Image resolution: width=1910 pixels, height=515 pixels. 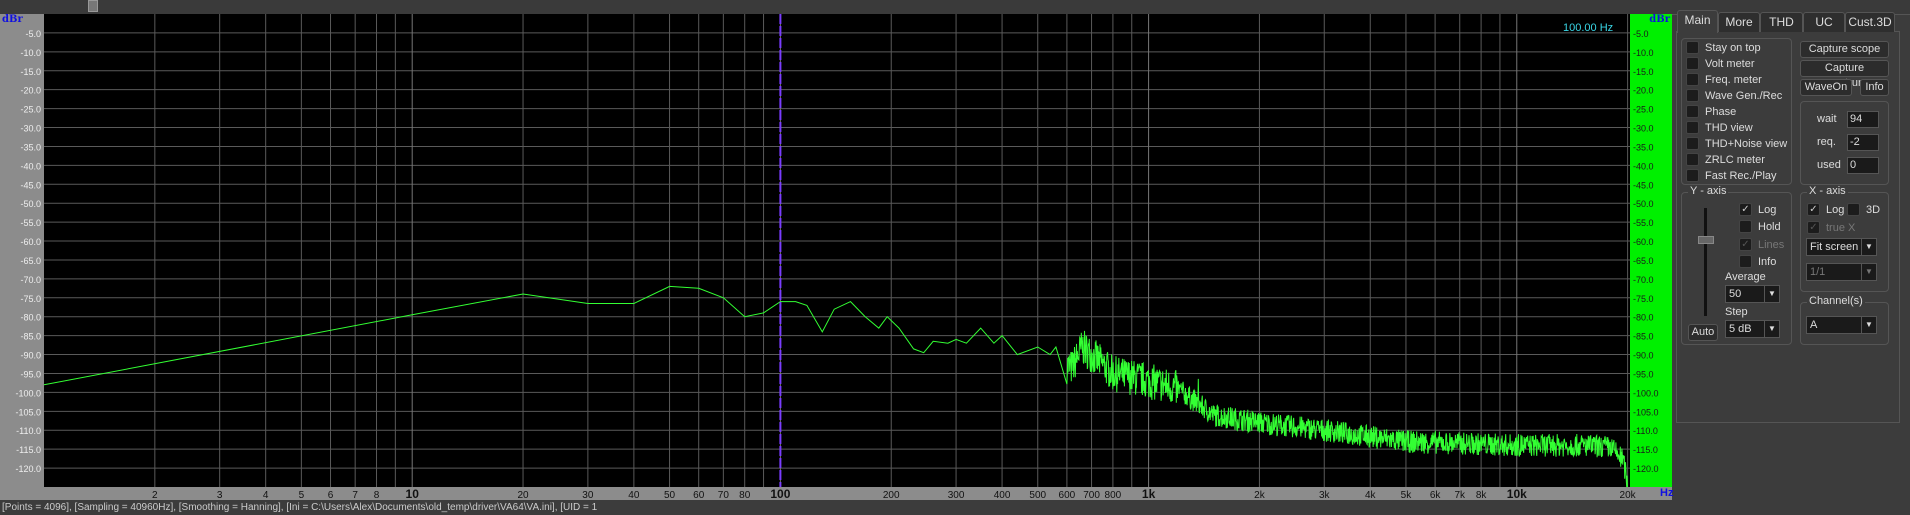 I want to click on option-freq-meter: Freq. meter, so click(x=1724, y=79).